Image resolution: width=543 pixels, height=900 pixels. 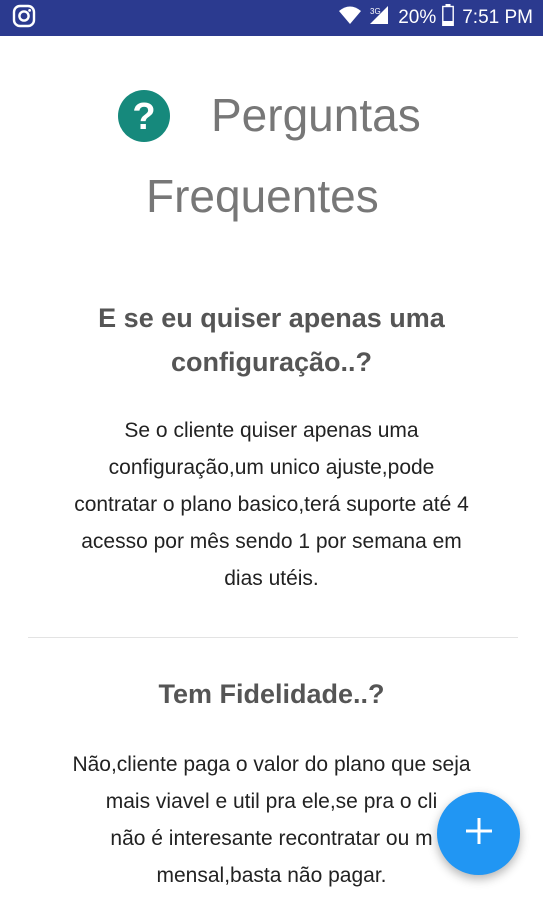 I want to click on section-divider, so click(x=273, y=637).